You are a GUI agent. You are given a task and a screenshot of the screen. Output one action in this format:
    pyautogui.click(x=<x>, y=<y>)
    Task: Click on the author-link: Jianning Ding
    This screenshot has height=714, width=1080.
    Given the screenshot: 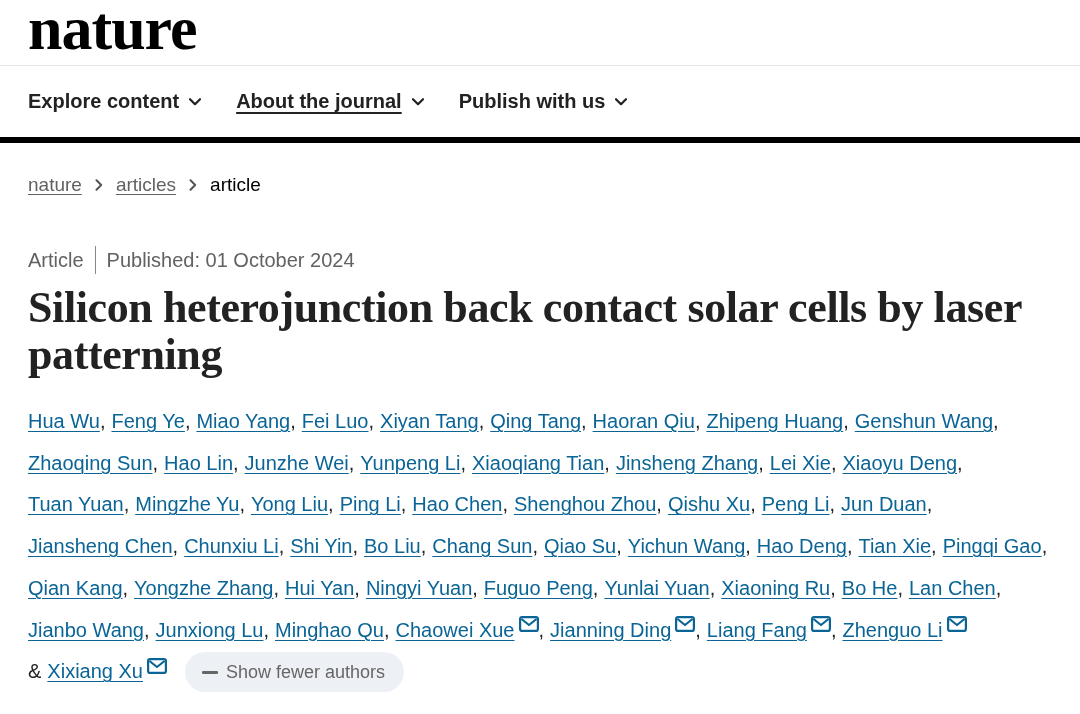 What is the action you would take?
    pyautogui.click(x=611, y=630)
    